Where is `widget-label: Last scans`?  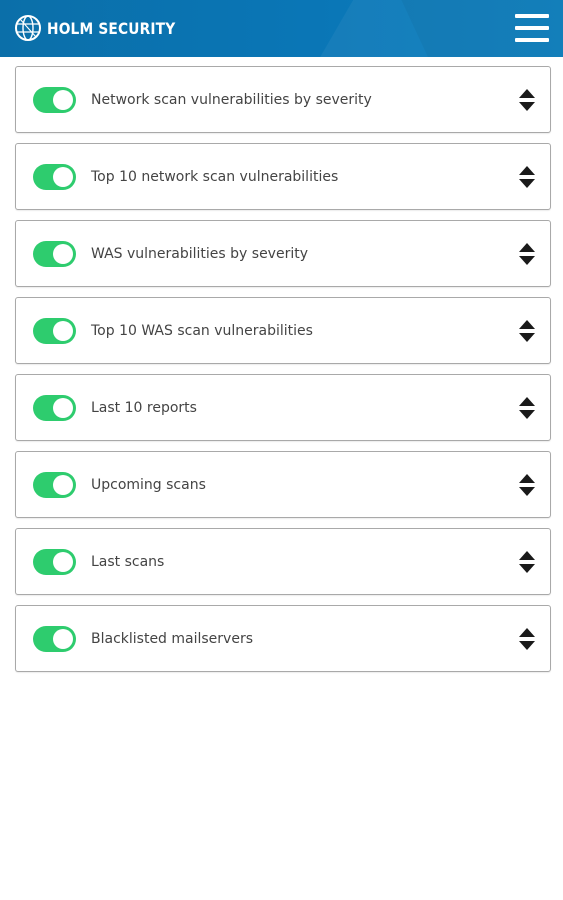 widget-label: Last scans is located at coordinates (128, 562).